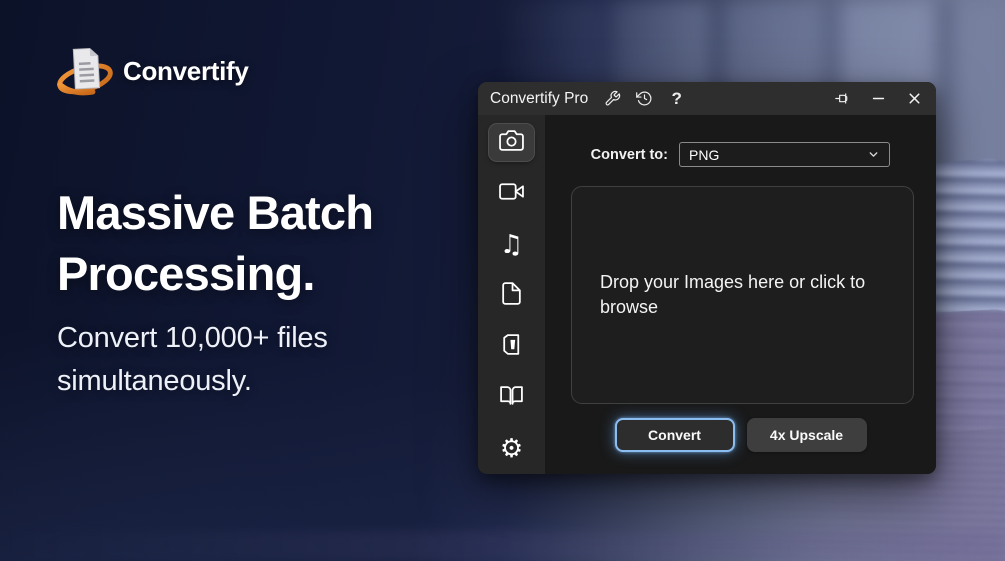 The width and height of the screenshot is (1005, 561). I want to click on headline: Massive Batch Processing., so click(215, 243).